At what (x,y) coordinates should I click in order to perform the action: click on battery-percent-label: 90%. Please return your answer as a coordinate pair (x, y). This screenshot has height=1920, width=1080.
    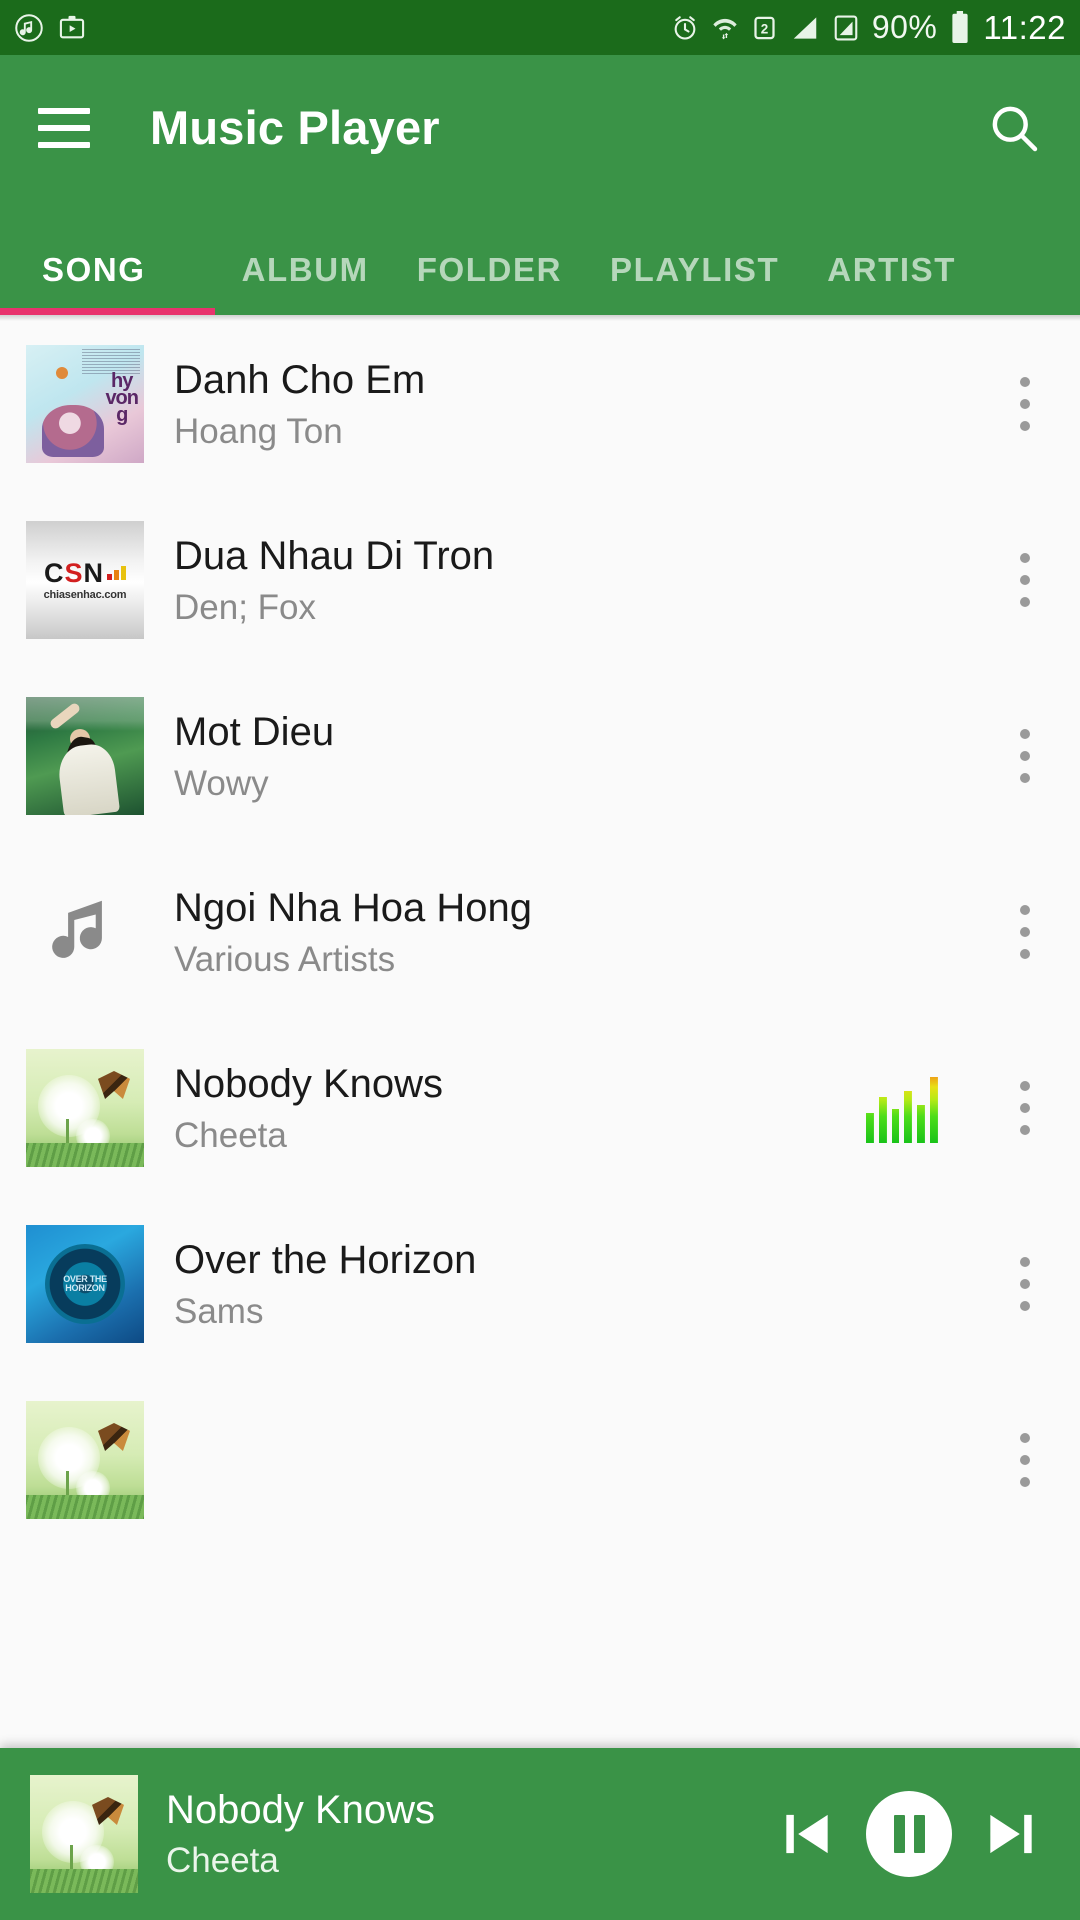
    Looking at the image, I should click on (904, 27).